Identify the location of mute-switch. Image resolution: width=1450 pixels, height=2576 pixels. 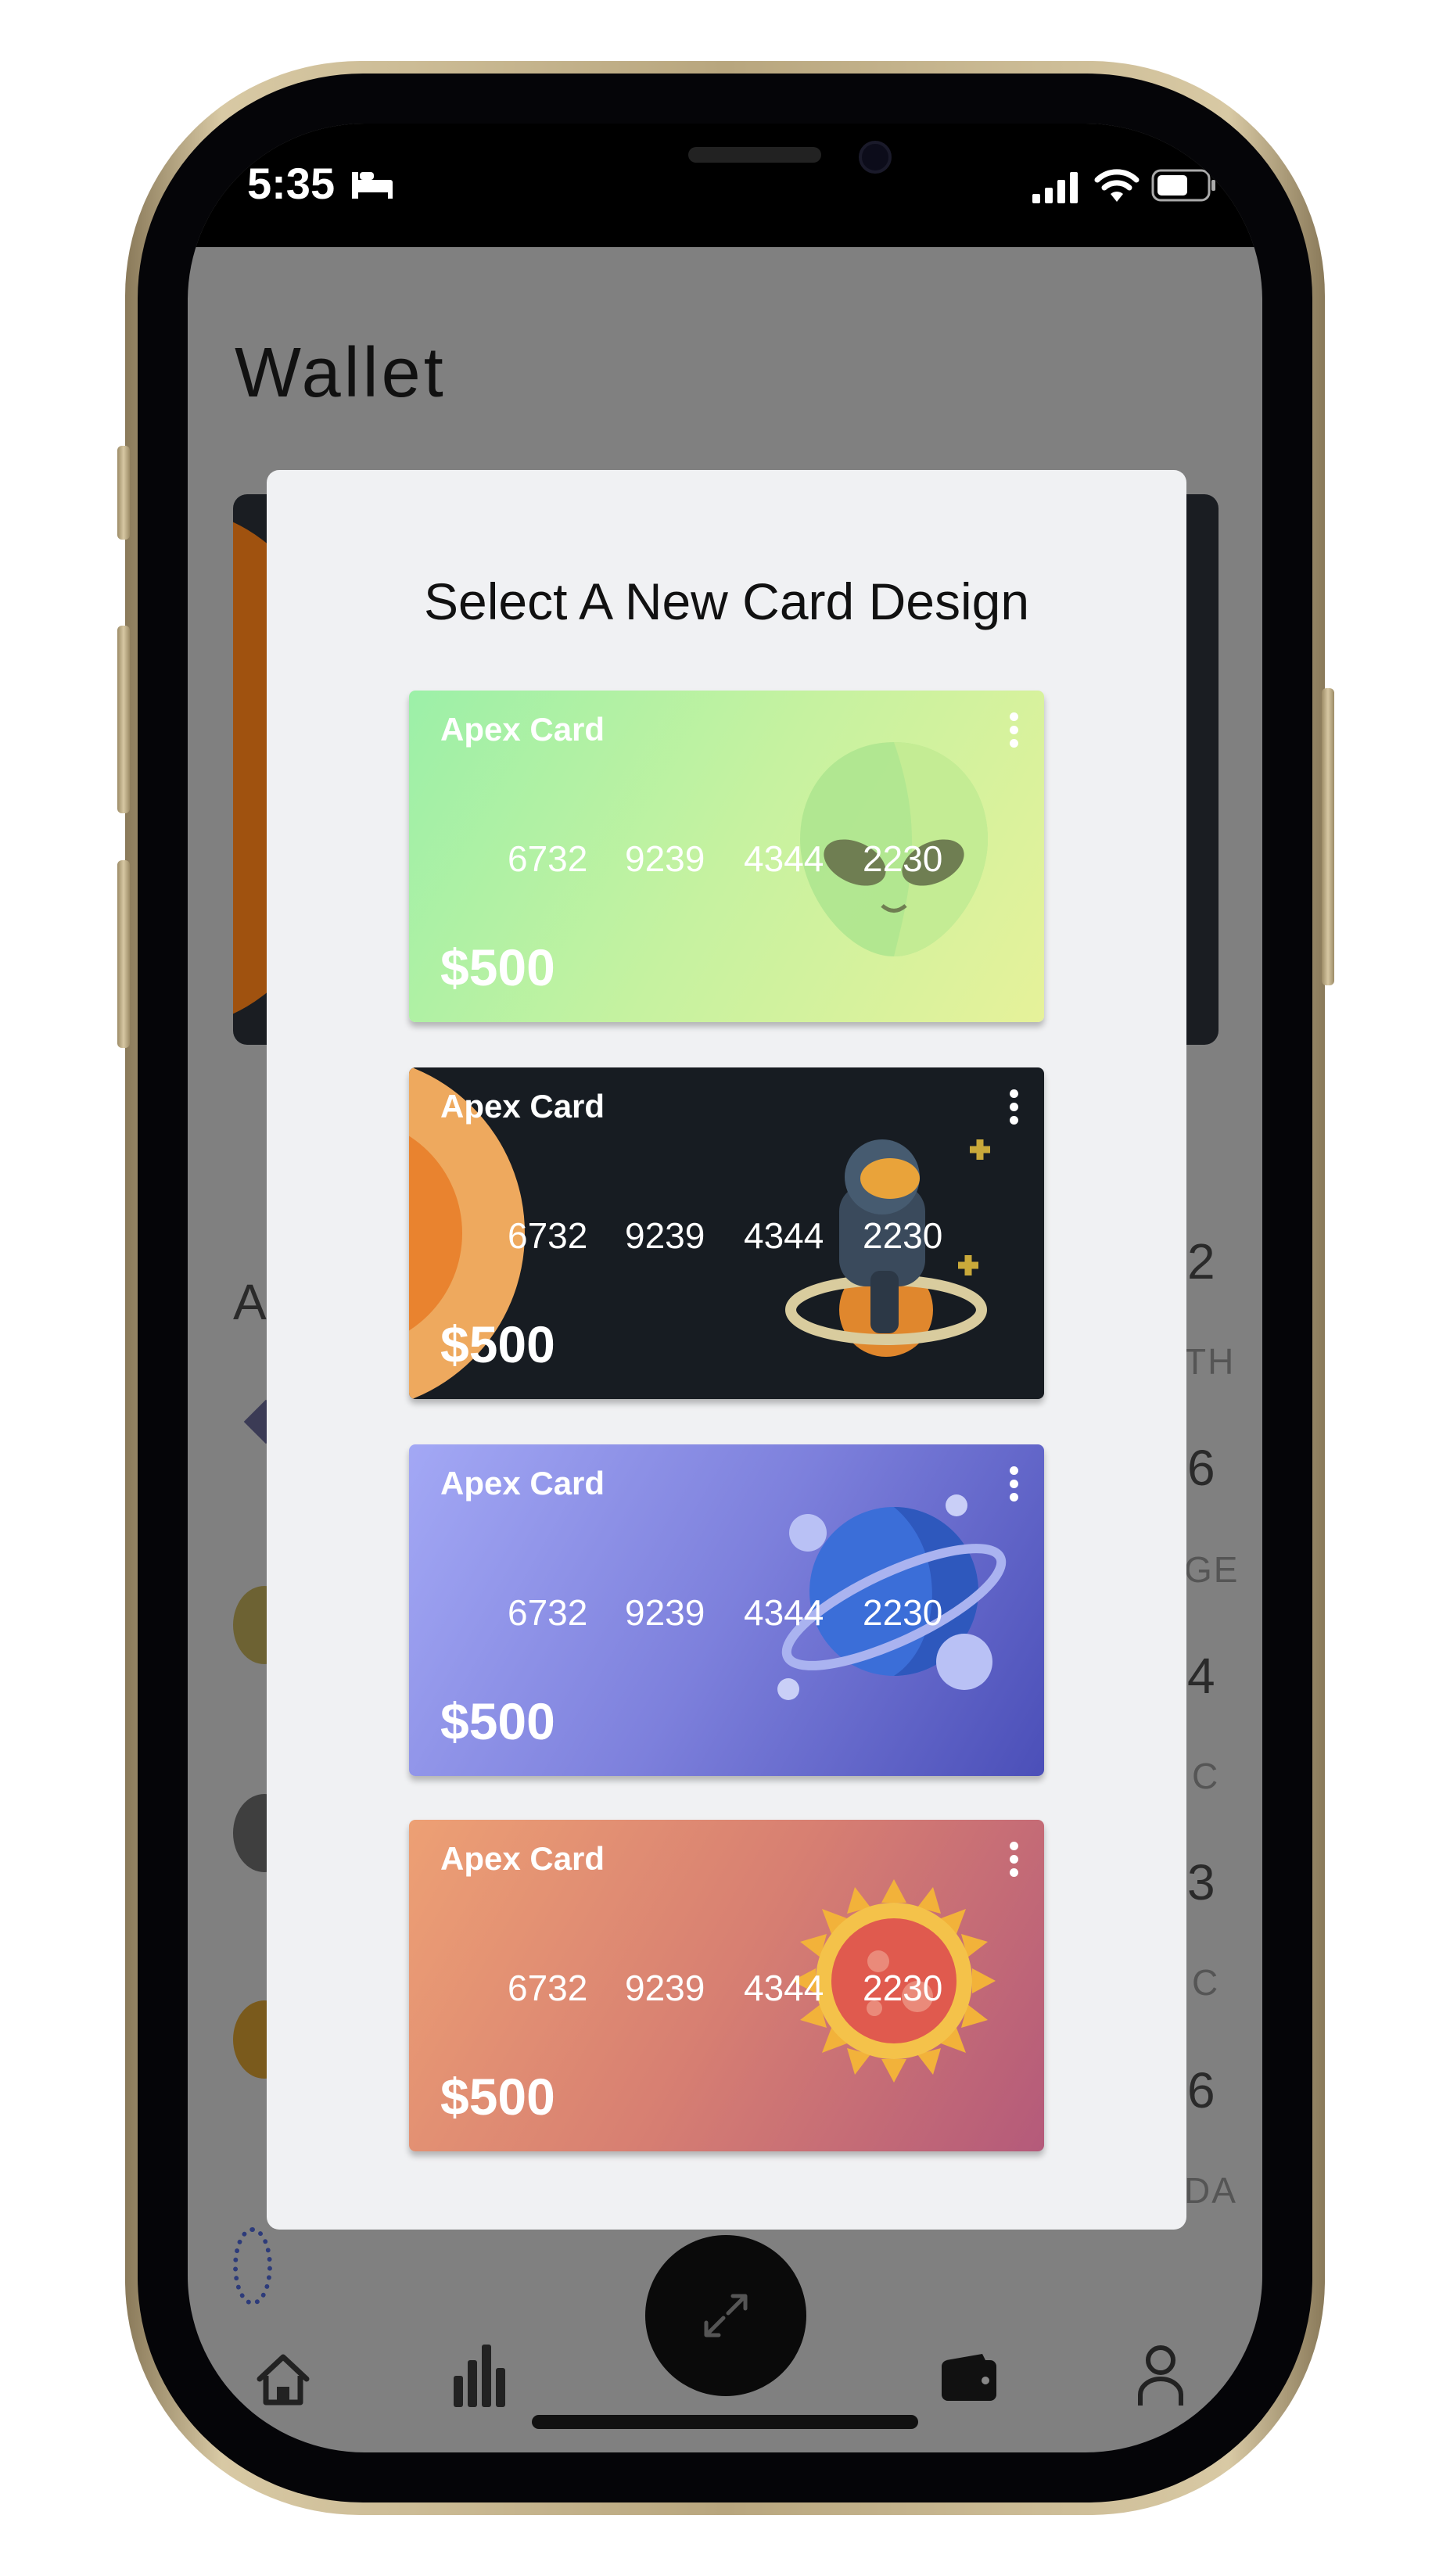
(123, 493).